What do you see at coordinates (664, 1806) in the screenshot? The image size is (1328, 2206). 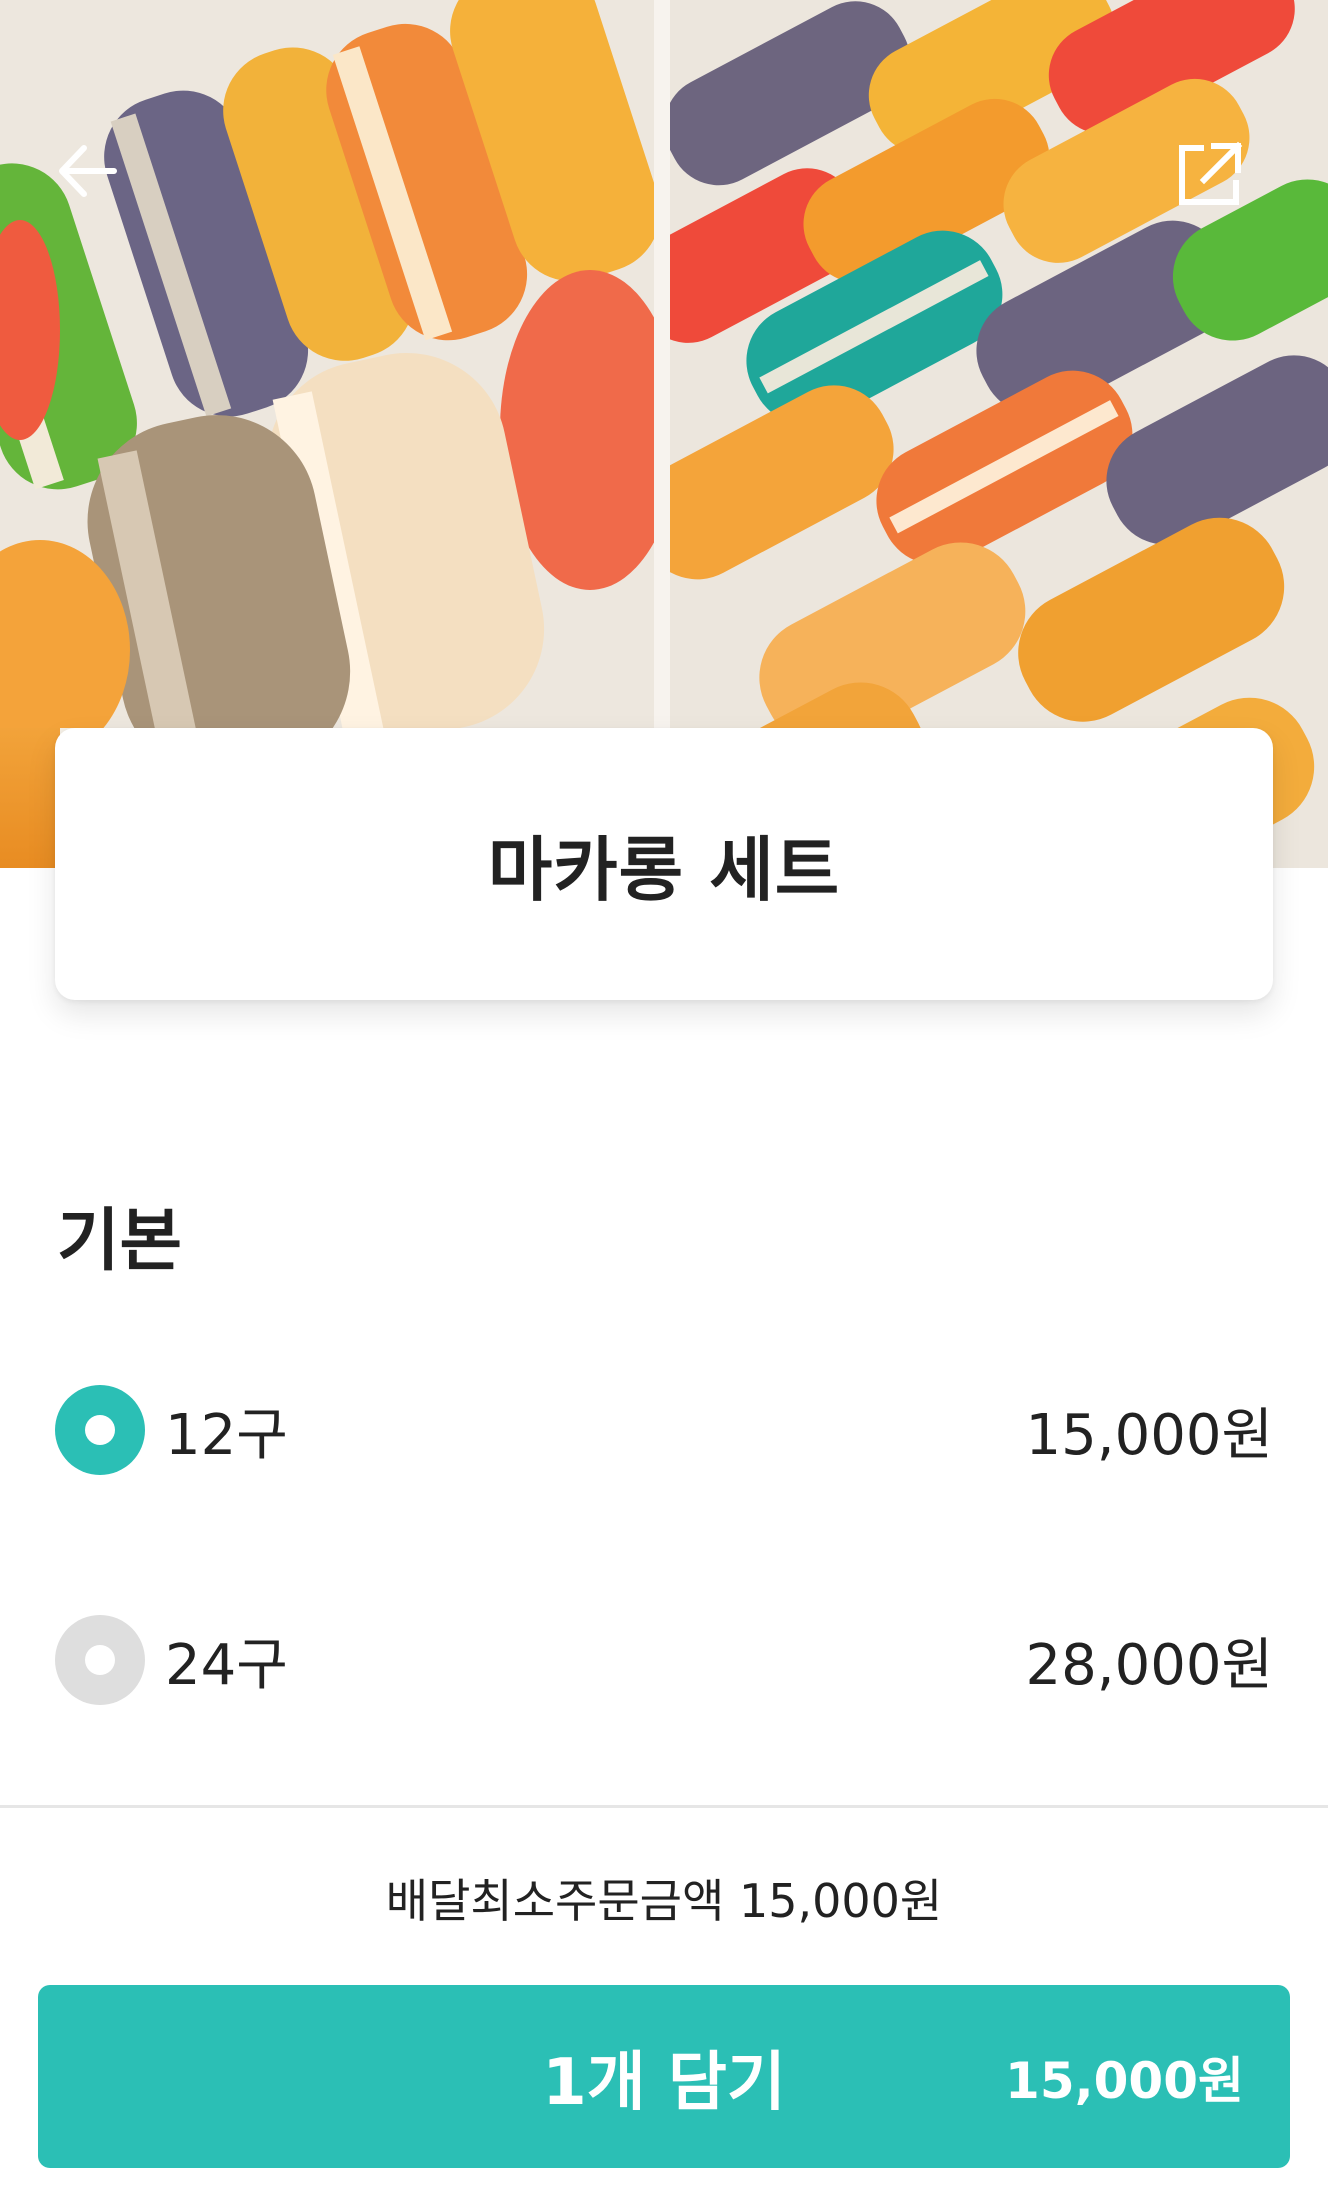 I see `footer-divider` at bounding box center [664, 1806].